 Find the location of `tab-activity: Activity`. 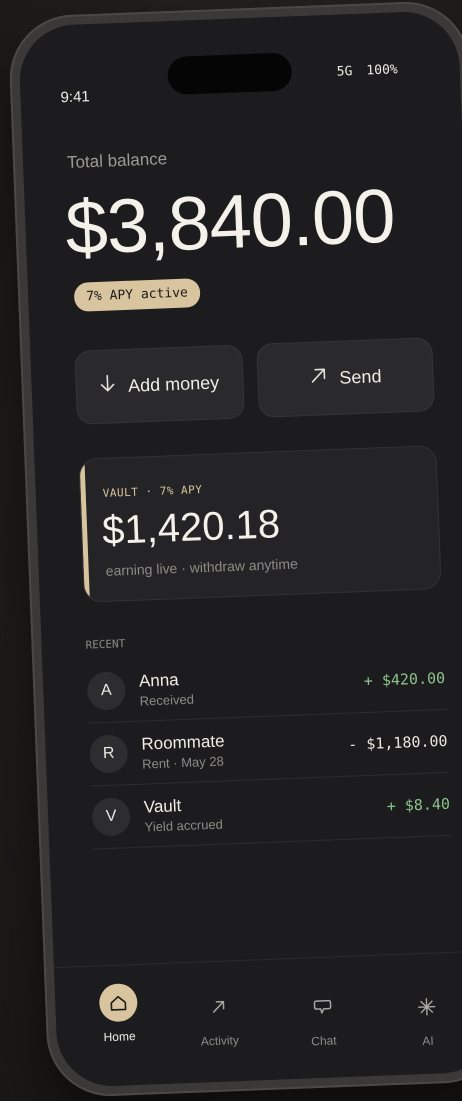

tab-activity: Activity is located at coordinates (219, 1018).